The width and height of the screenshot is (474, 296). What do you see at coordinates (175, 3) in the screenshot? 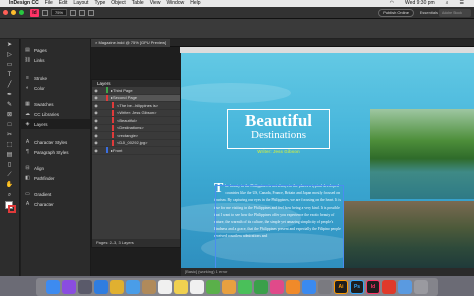
I see `menu-window: Window` at bounding box center [175, 3].